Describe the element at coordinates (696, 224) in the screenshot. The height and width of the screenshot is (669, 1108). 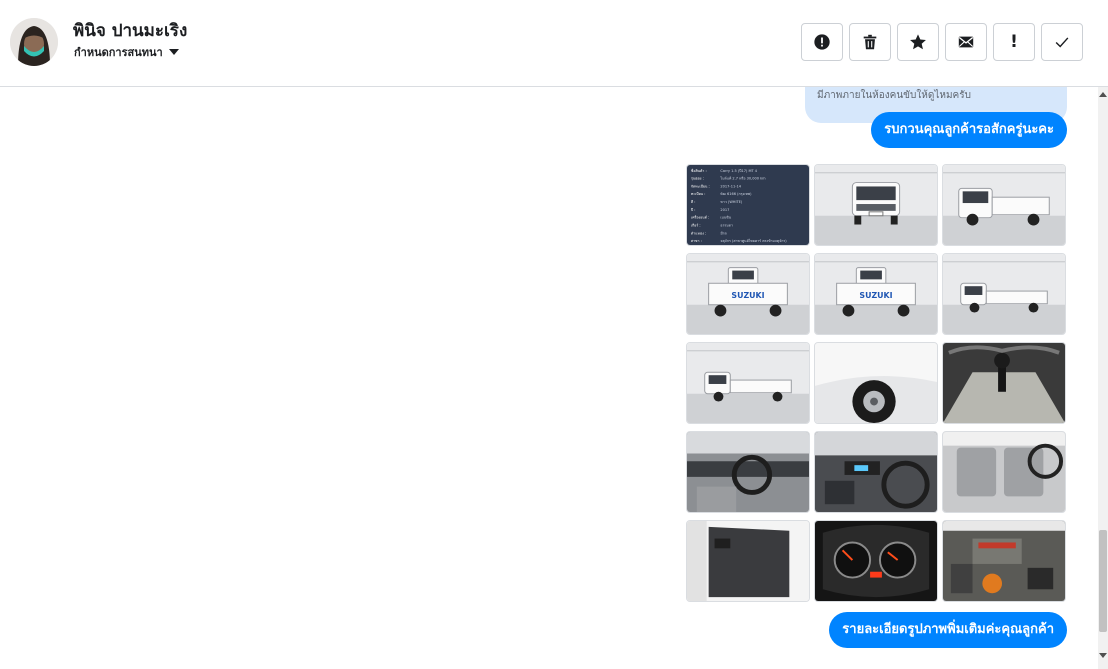
I see `svg-text: เกียร์ :` at that location.